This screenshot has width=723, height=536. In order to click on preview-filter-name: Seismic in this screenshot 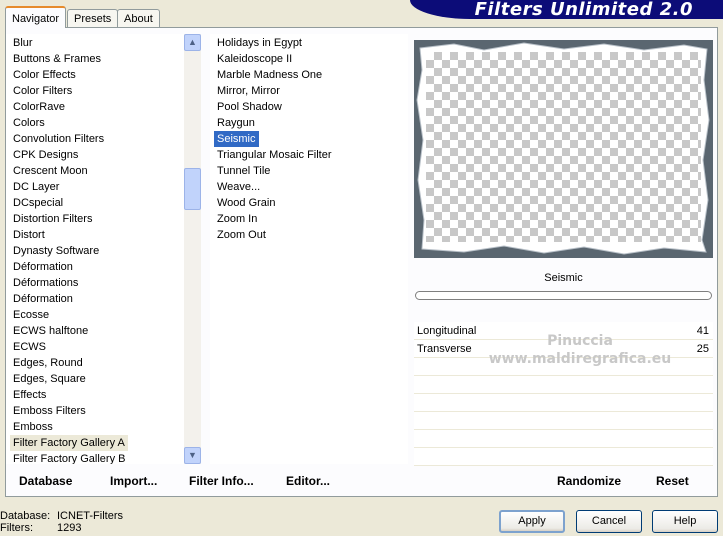, I will do `click(563, 278)`.